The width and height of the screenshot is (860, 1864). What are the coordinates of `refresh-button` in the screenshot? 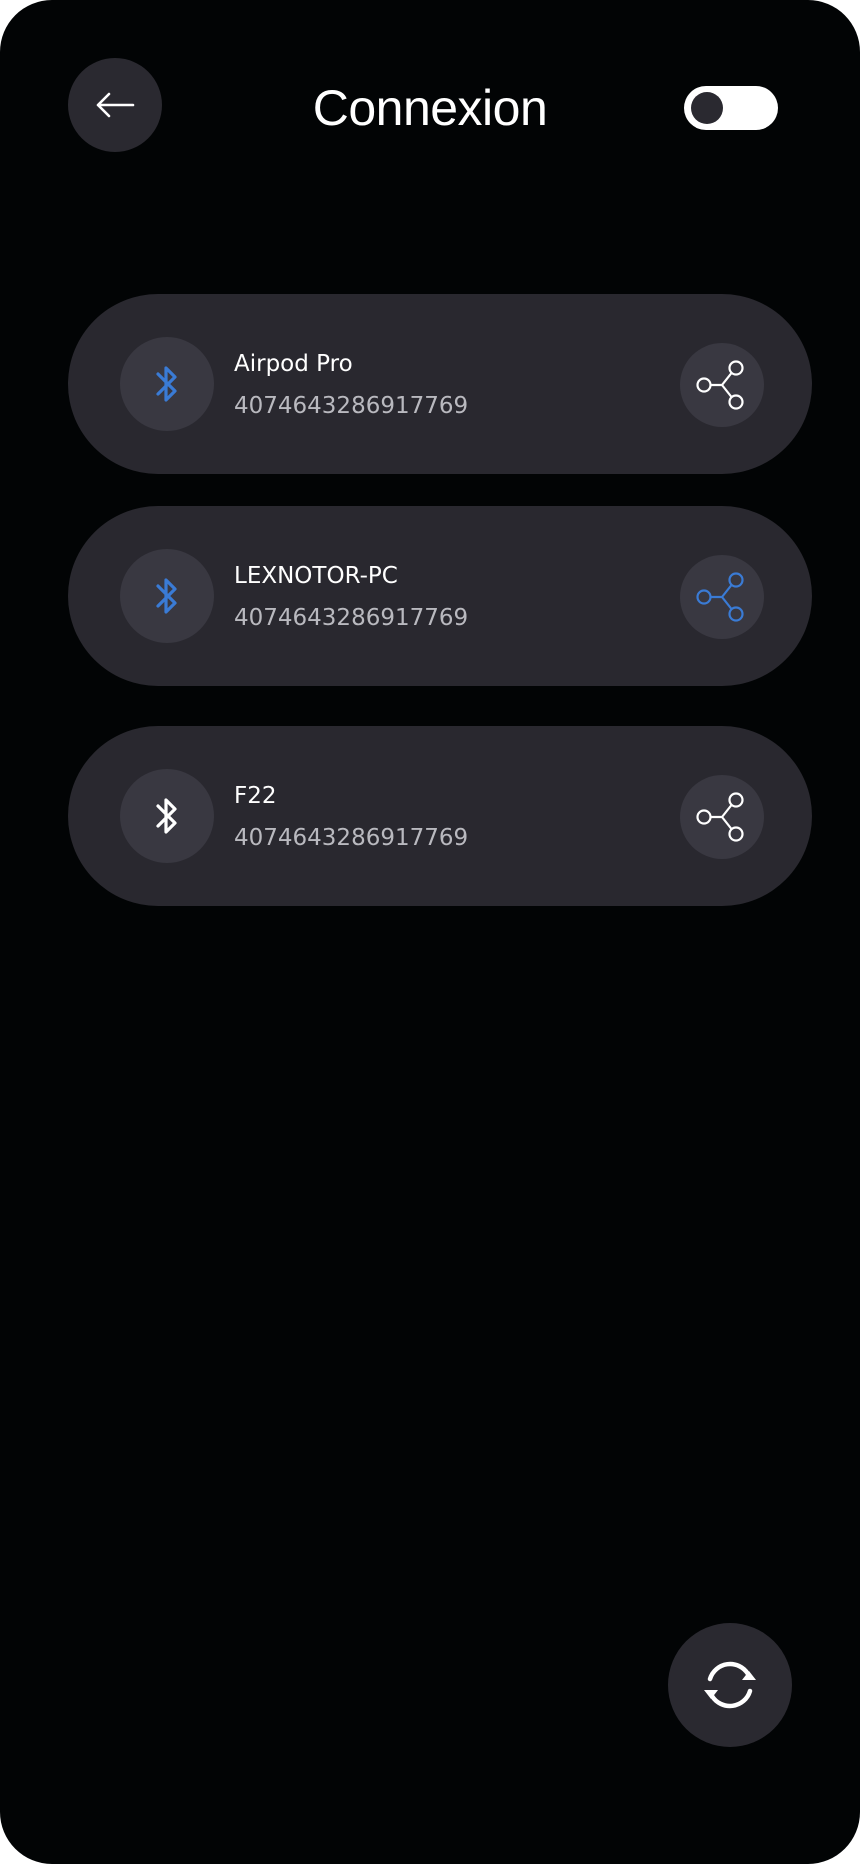 It's located at (730, 1685).